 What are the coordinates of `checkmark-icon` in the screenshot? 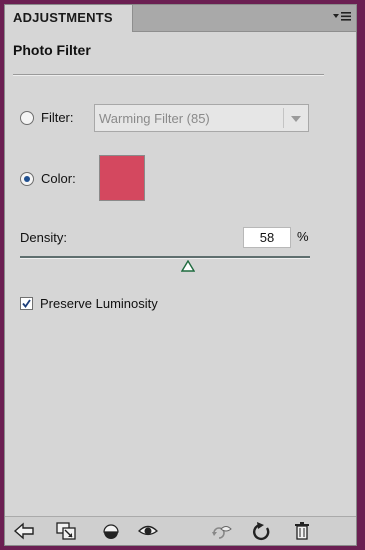 It's located at (26, 303).